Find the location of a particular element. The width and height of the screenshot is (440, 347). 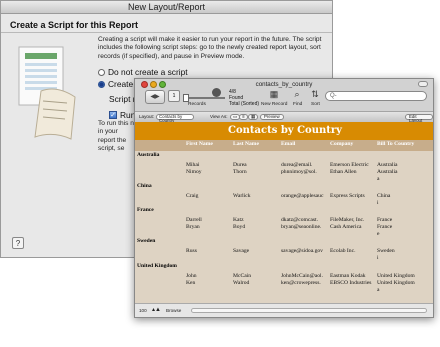

mode-label: Browse is located at coordinates (173, 310).